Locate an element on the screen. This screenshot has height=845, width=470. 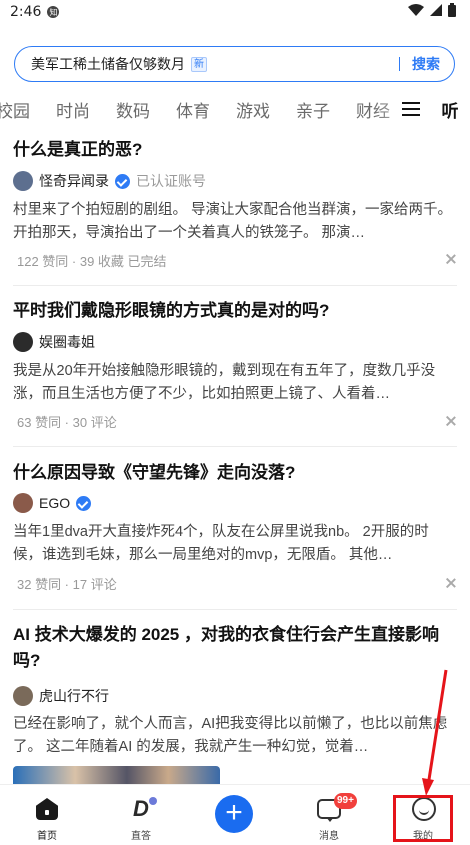
annotation-arrow is located at coordinates (435, 732).